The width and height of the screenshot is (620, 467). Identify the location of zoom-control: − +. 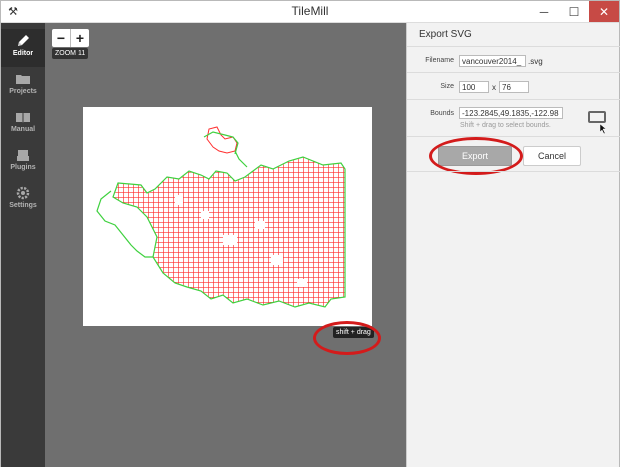
(70, 38).